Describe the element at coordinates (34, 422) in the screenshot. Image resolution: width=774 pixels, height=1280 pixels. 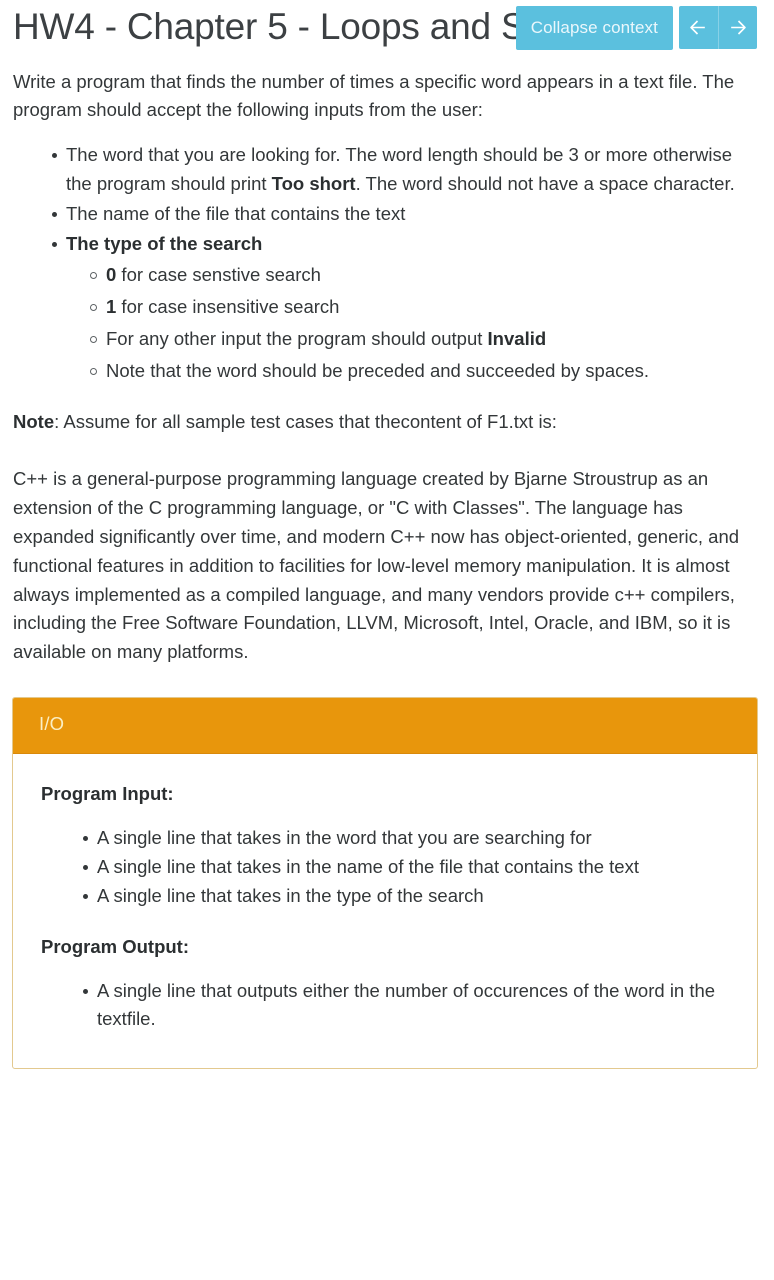
I see `note-label: Note` at that location.